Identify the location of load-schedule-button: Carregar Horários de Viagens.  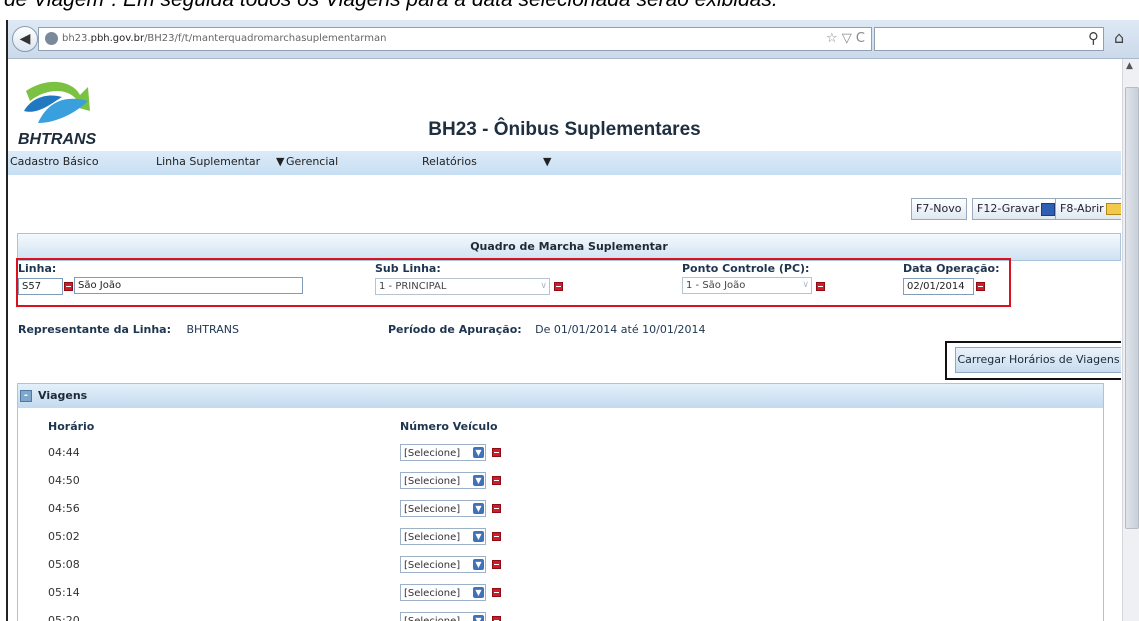
(1038, 360).